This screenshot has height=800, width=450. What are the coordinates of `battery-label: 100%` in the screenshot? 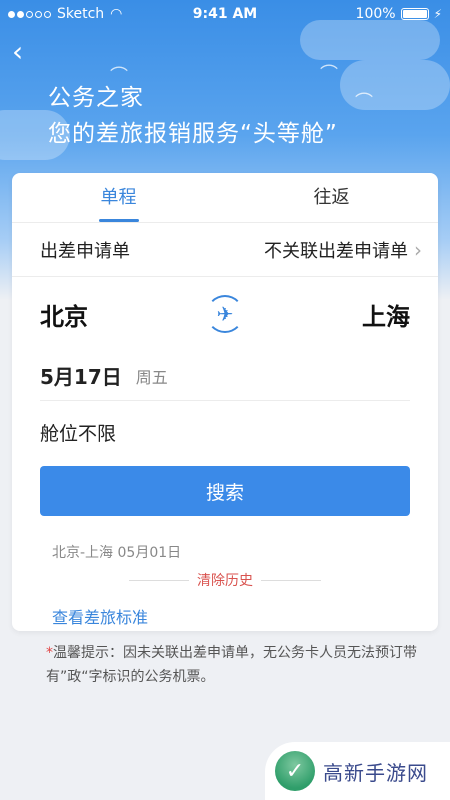 It's located at (375, 14).